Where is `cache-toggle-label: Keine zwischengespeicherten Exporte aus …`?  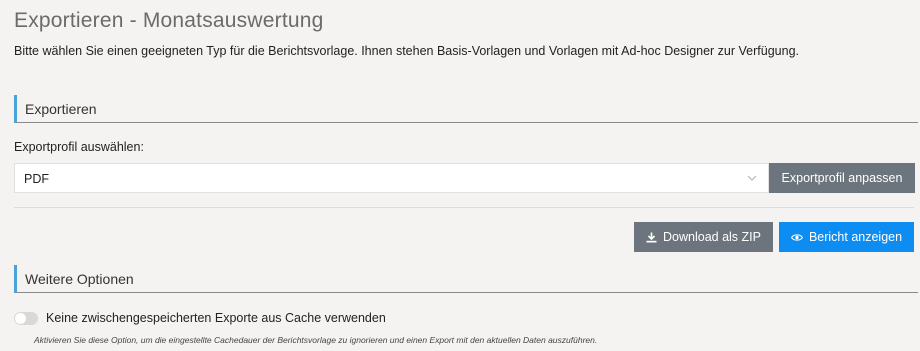 cache-toggle-label: Keine zwischengespeicherten Exporte aus … is located at coordinates (216, 318).